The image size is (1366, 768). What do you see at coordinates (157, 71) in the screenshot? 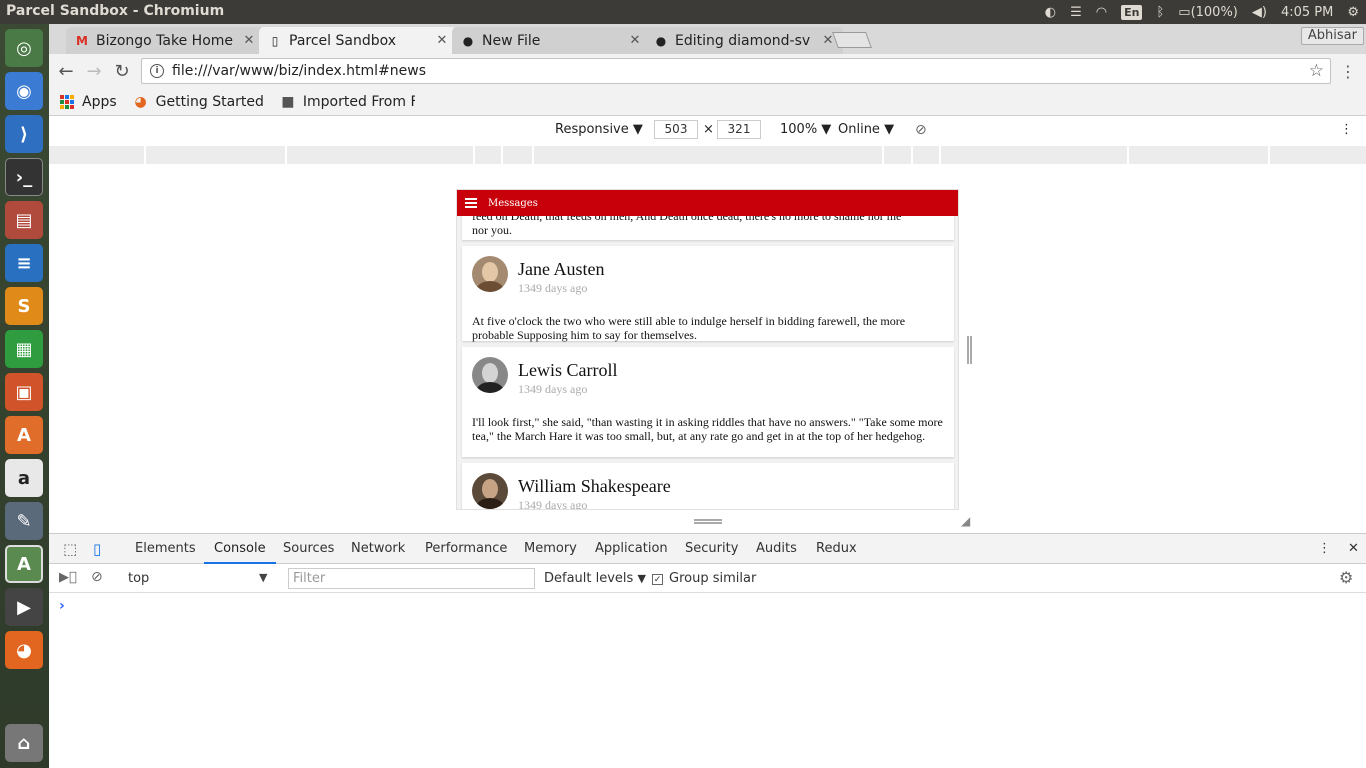
I see `info-icon: i` at bounding box center [157, 71].